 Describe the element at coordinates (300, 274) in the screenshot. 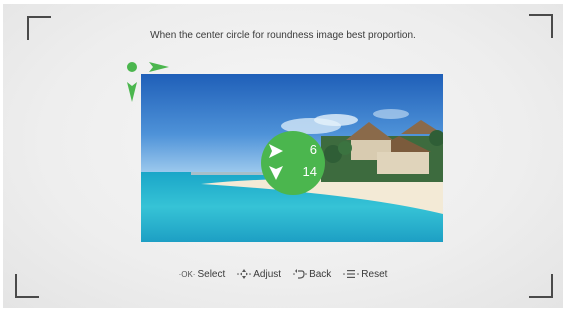

I see `back-icon` at that location.